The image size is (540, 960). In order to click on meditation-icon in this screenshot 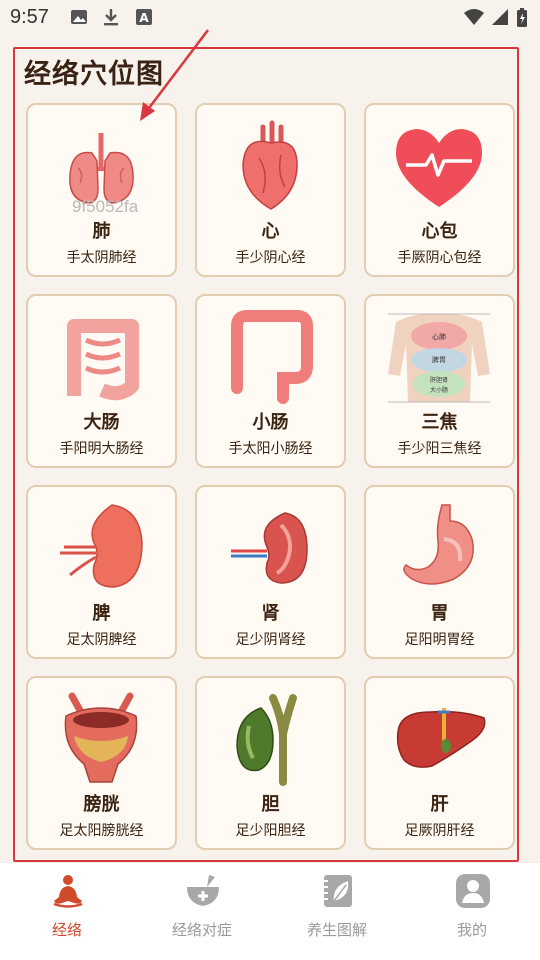, I will do `click(68, 891)`.